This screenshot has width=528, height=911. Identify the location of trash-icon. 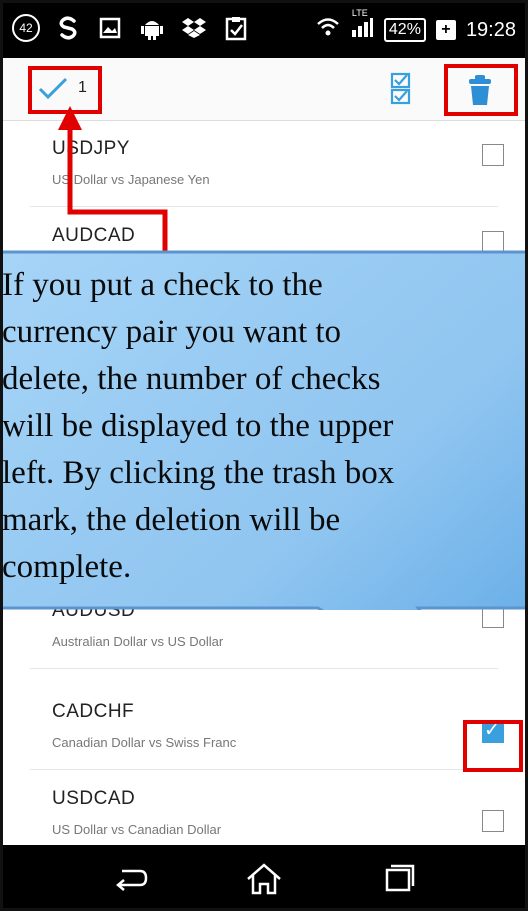
(480, 90).